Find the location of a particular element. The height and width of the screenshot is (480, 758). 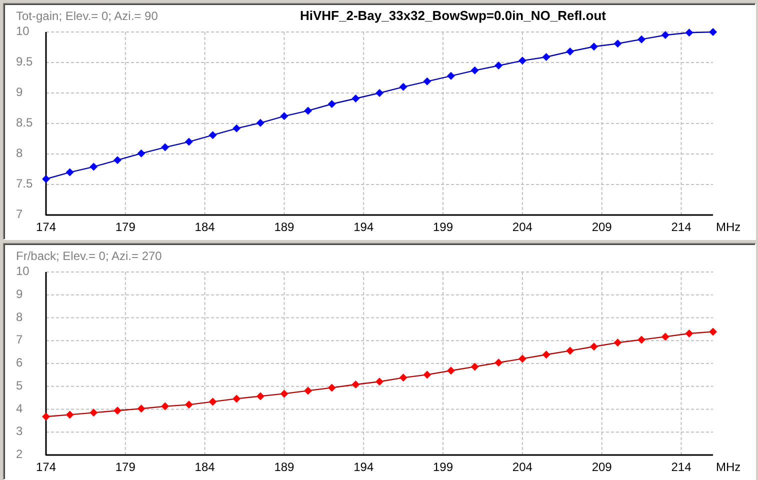

chart-title: Fr/back; Elev.= 0; Azi.= 270 is located at coordinates (89, 256).